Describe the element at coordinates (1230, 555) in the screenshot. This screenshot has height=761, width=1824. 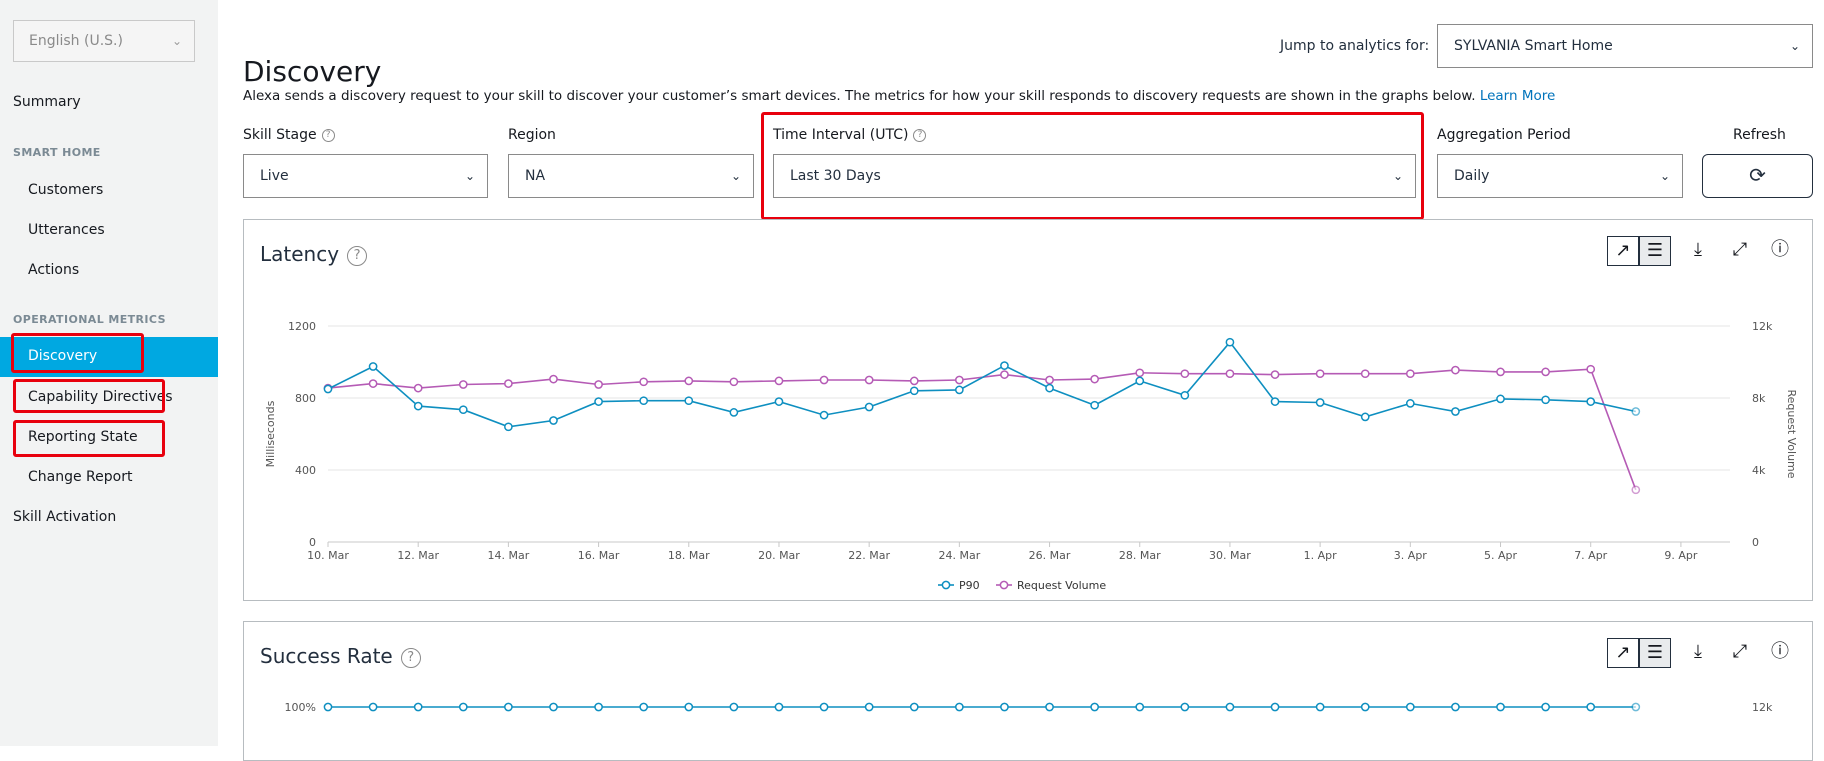
I see `x-tick-label: 30. Mar` at that location.